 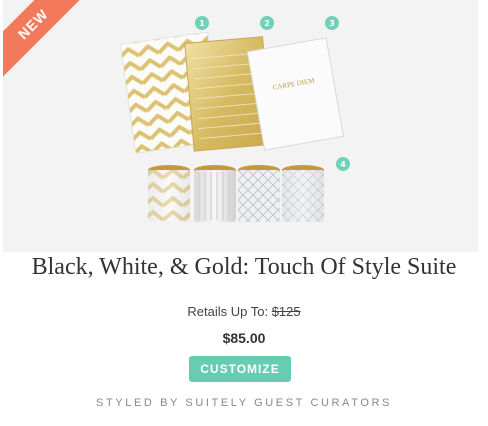 I want to click on item-badge-4: 4, so click(x=343, y=164).